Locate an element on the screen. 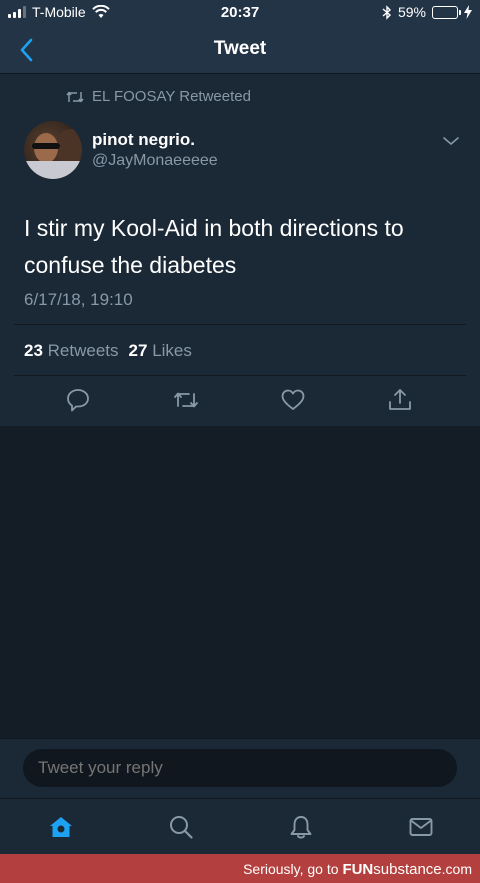 This screenshot has height=883, width=480. like-heart-icon is located at coordinates (293, 400).